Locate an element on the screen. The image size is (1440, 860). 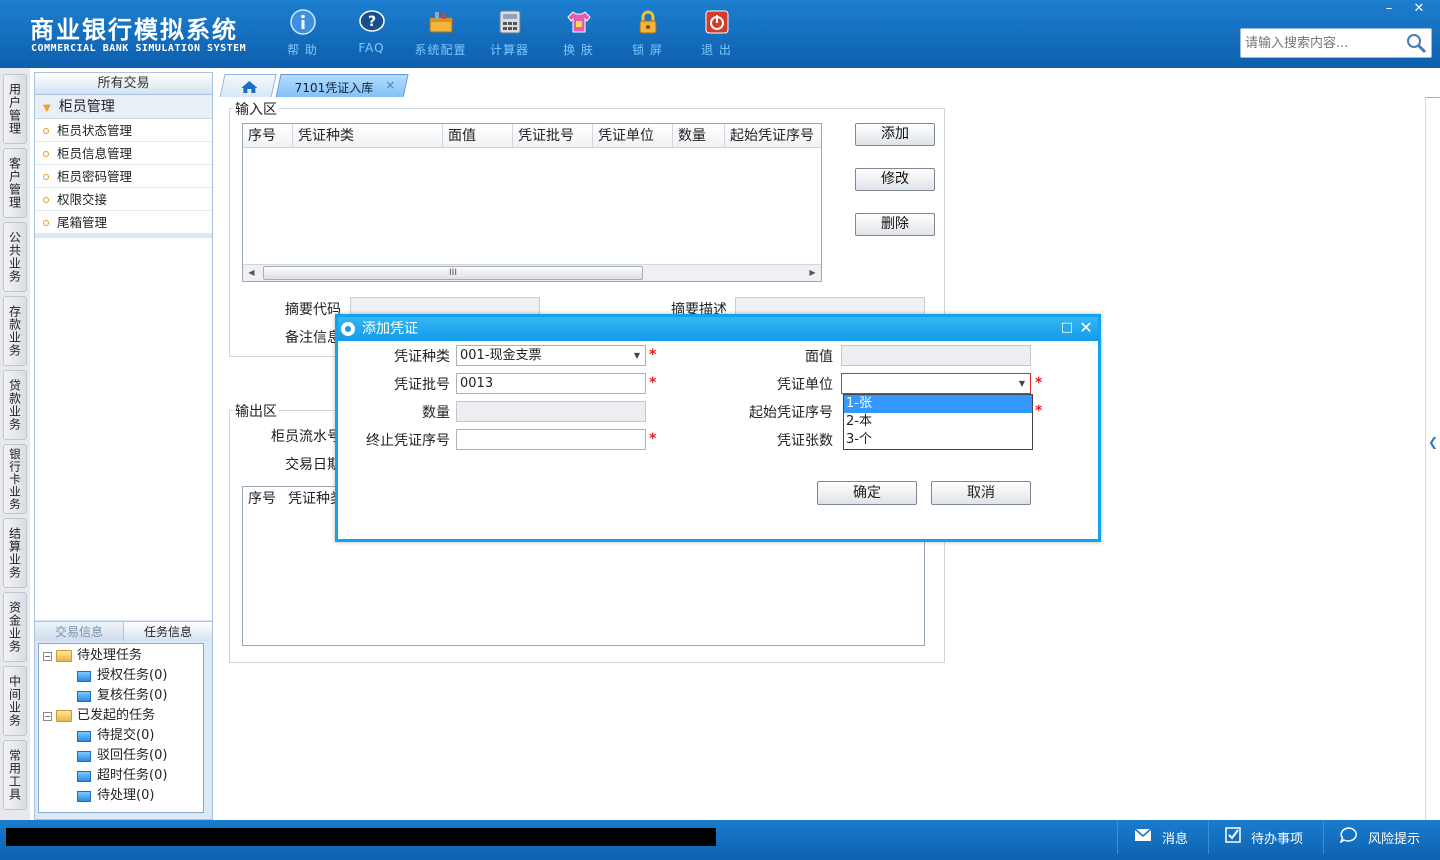
add-button: 添加 is located at coordinates (895, 134).